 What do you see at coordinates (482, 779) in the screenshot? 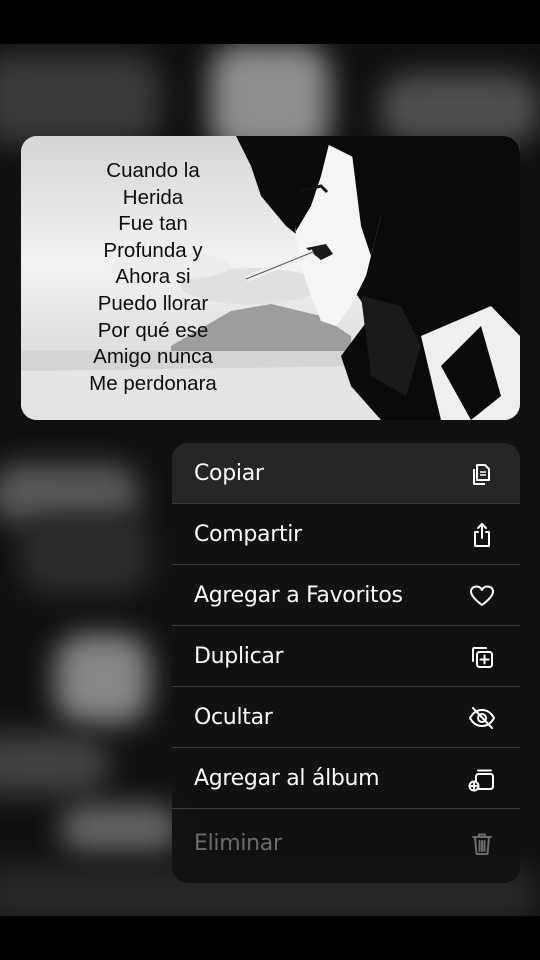
I see `add-to-album-icon` at bounding box center [482, 779].